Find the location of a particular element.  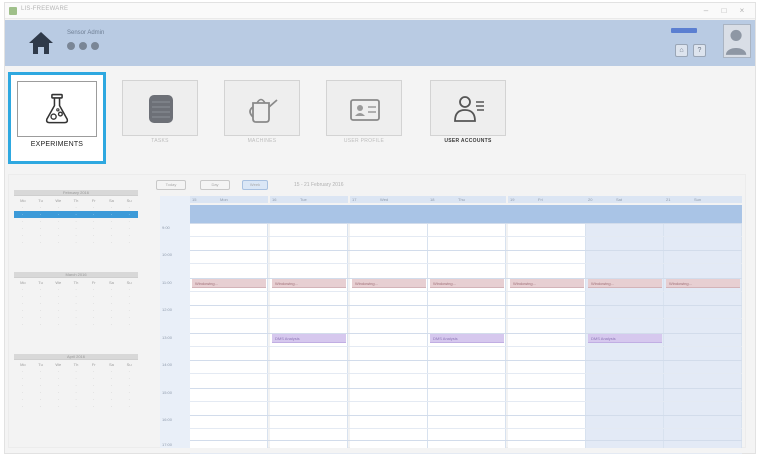

user-icon is located at coordinates (71, 46).